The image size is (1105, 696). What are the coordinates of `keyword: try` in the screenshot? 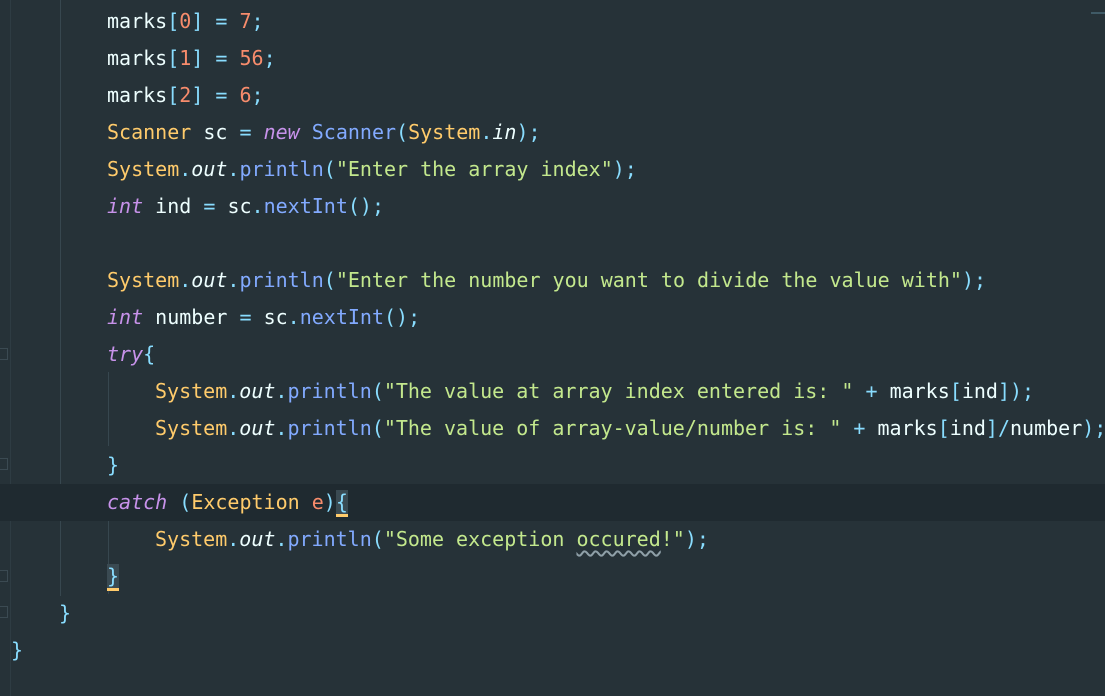 It's located at (125, 354).